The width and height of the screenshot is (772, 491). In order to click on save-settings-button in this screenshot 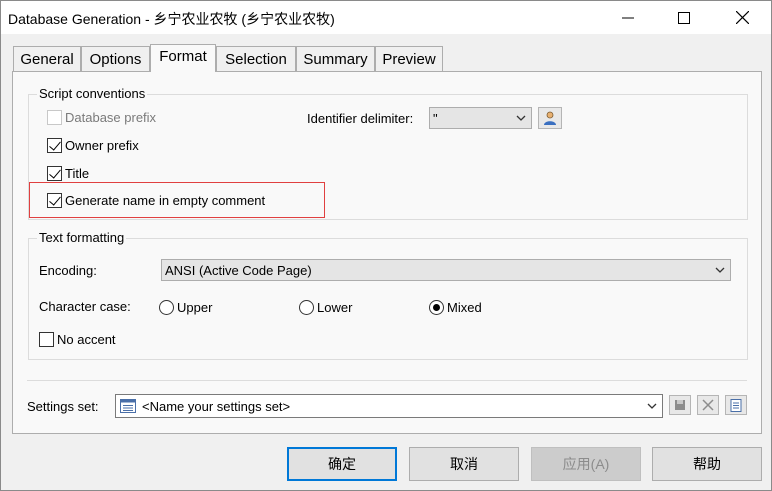, I will do `click(680, 405)`.